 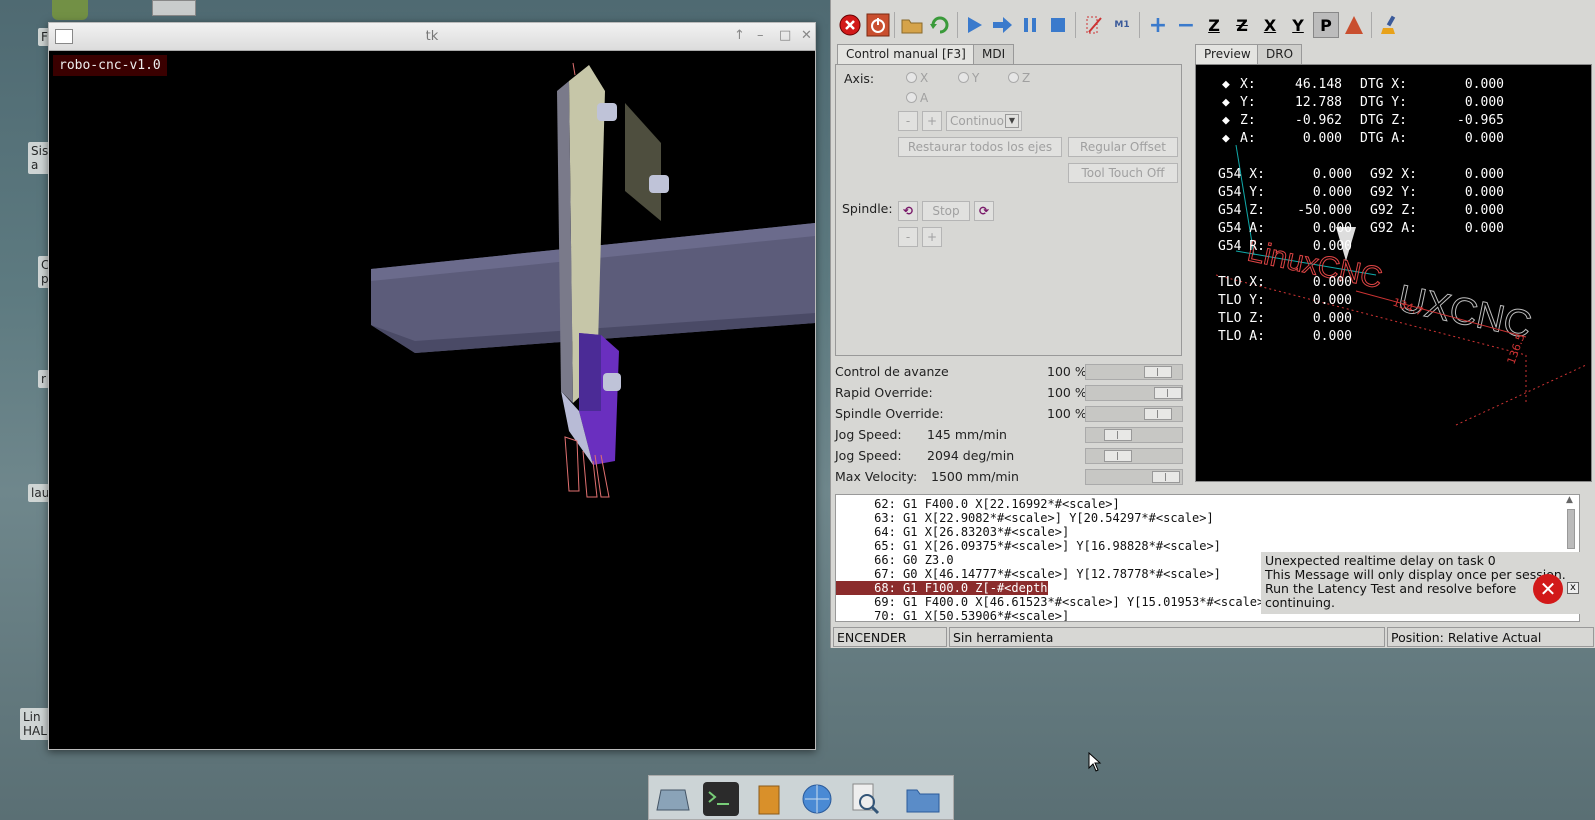 What do you see at coordinates (1241, 282) in the screenshot?
I see `dro-tlo-label: TLO X:` at bounding box center [1241, 282].